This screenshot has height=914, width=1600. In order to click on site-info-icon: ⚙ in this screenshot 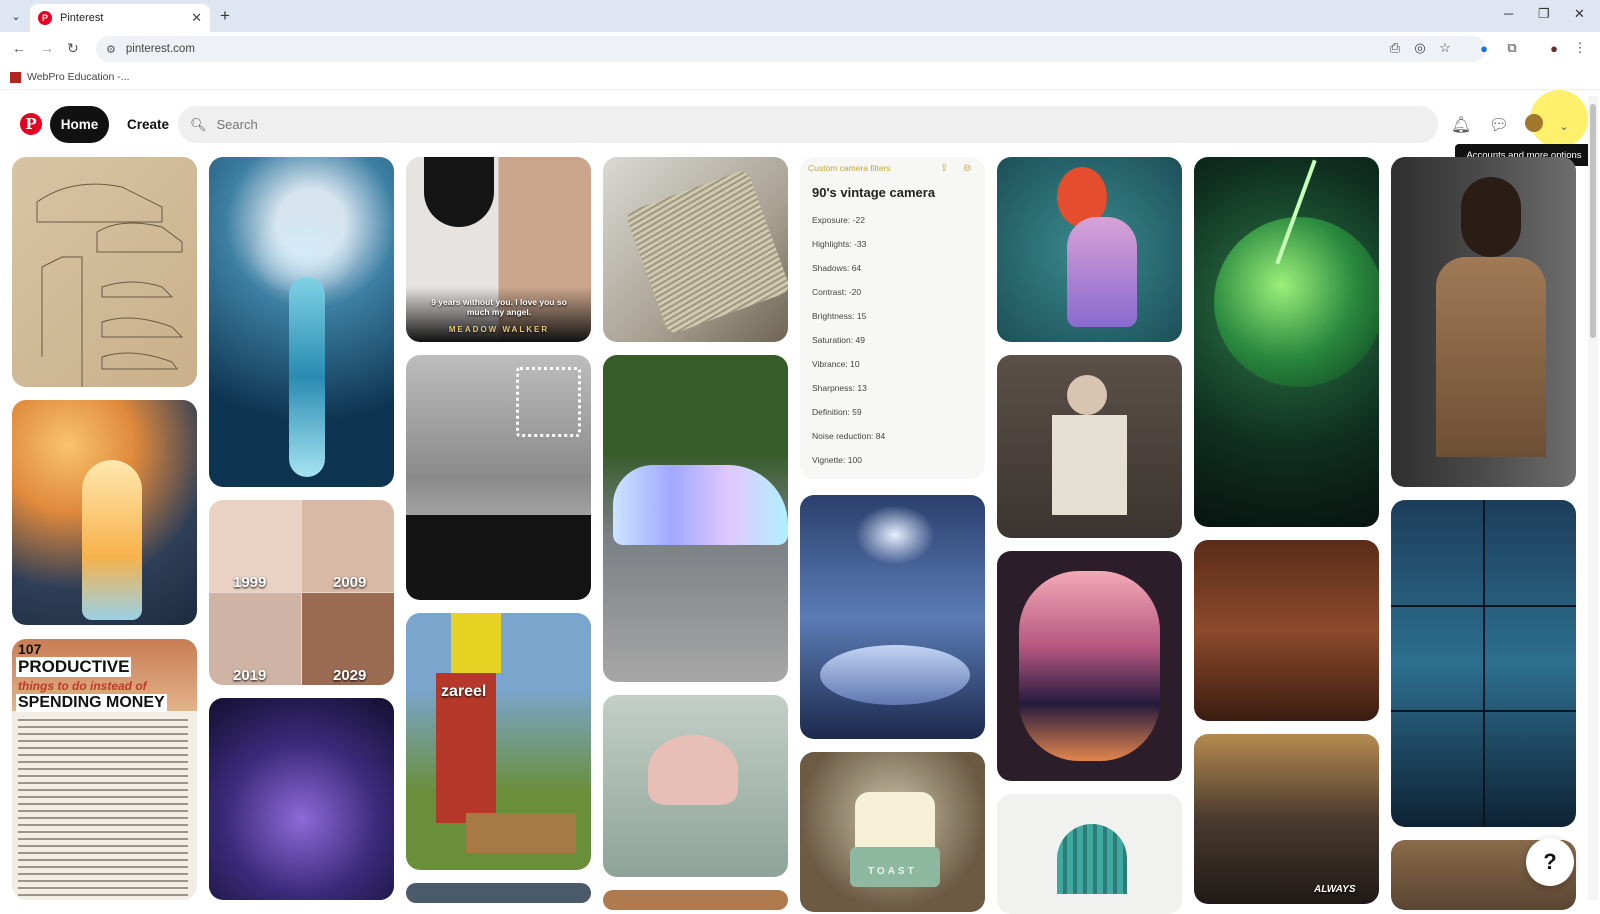, I will do `click(111, 49)`.